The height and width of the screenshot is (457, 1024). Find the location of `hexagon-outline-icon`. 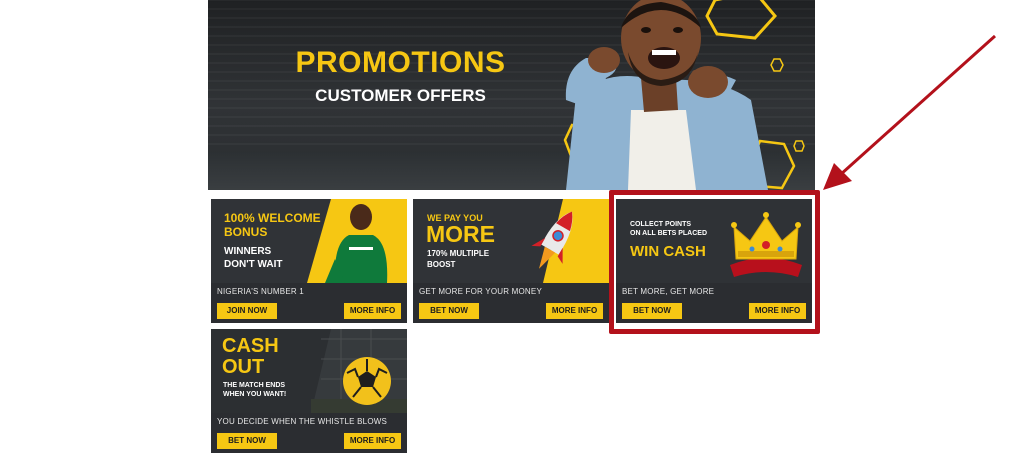

hexagon-outline-icon is located at coordinates (799, 146).